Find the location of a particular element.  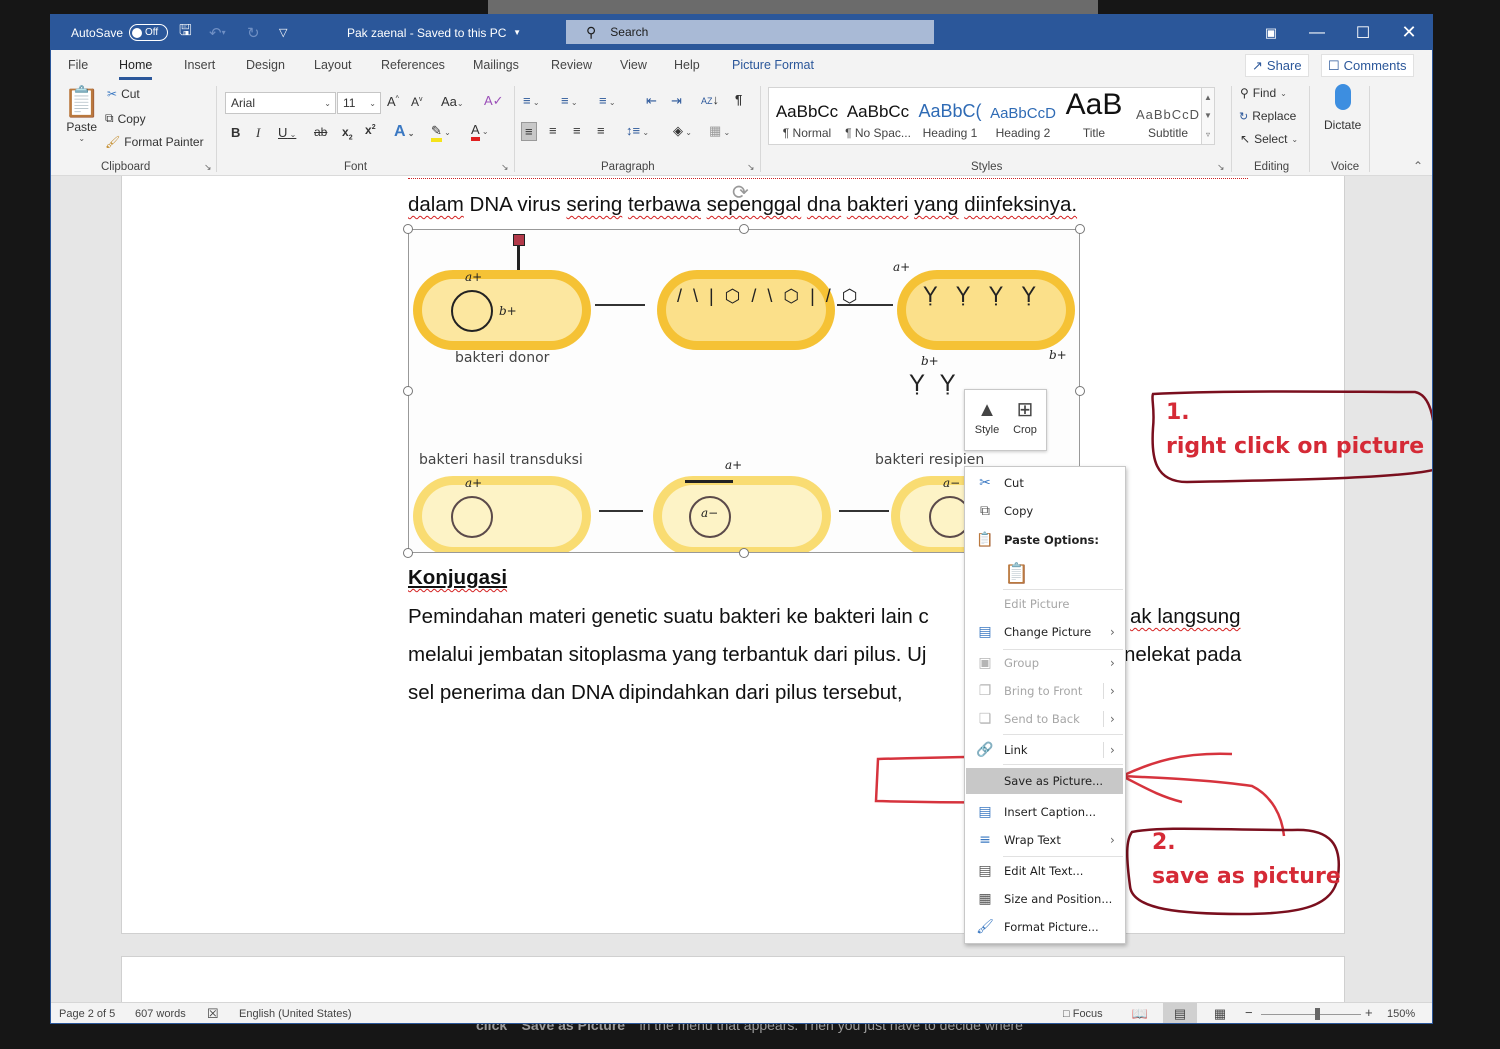

justify-button: ≡ is located at coordinates (601, 130).